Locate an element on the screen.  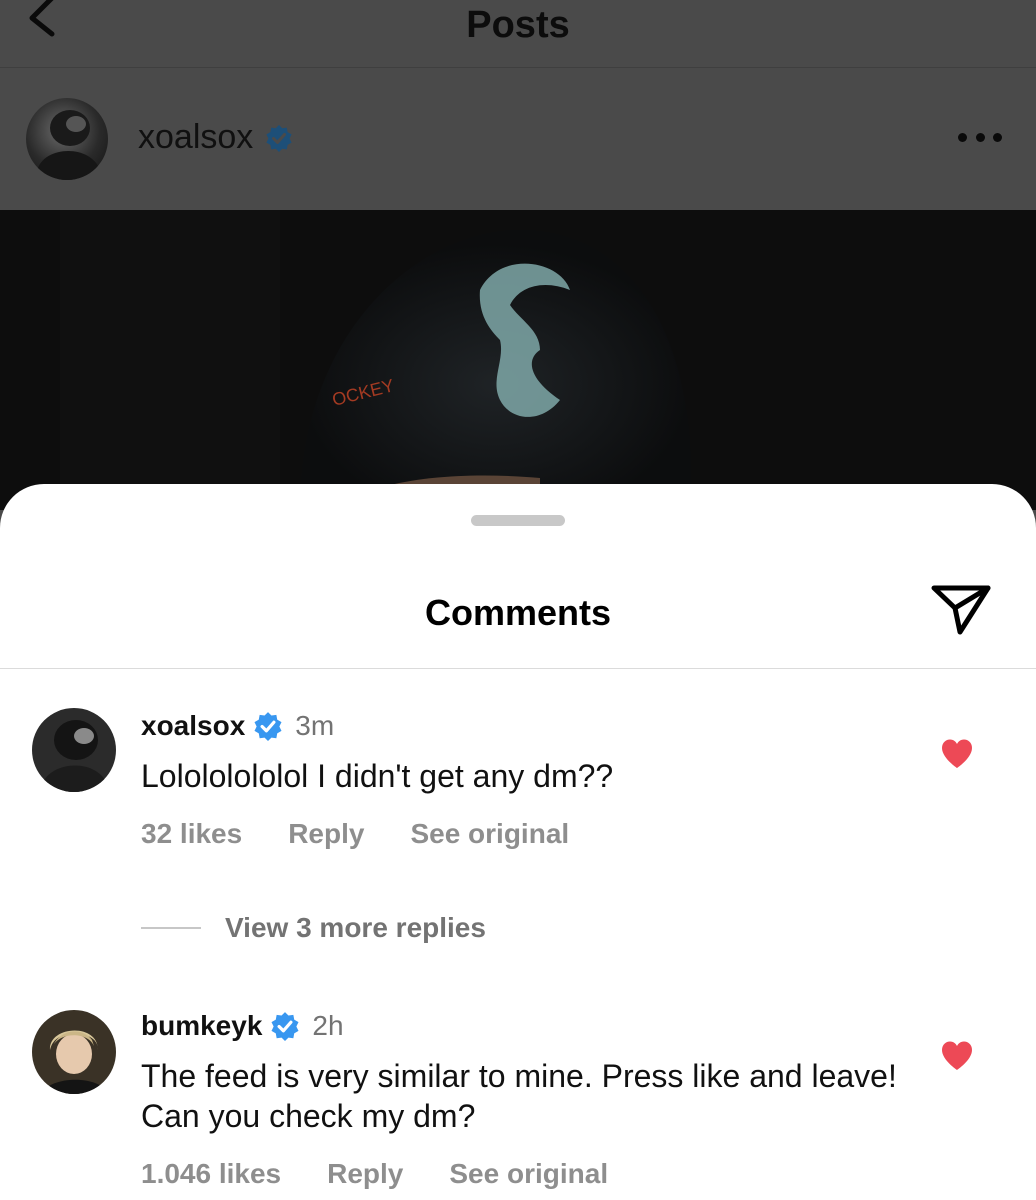
post-author: xoalsox is located at coordinates (215, 137).